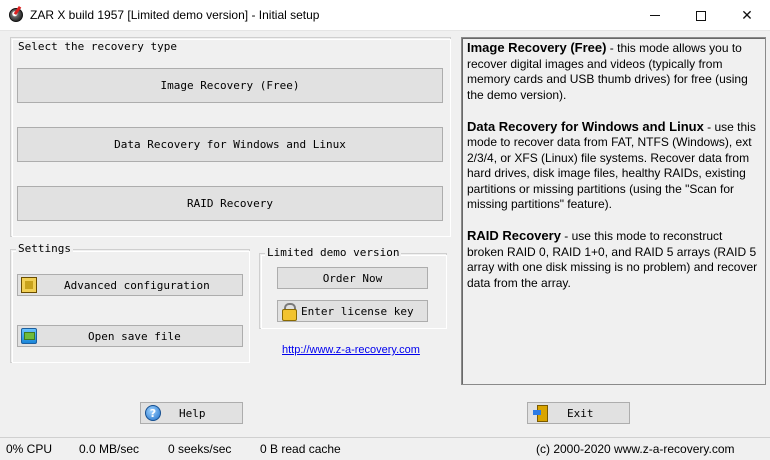 The image size is (770, 460). Describe the element at coordinates (351, 350) in the screenshot. I see `website-link: http://www.z-a-recovery.com` at that location.